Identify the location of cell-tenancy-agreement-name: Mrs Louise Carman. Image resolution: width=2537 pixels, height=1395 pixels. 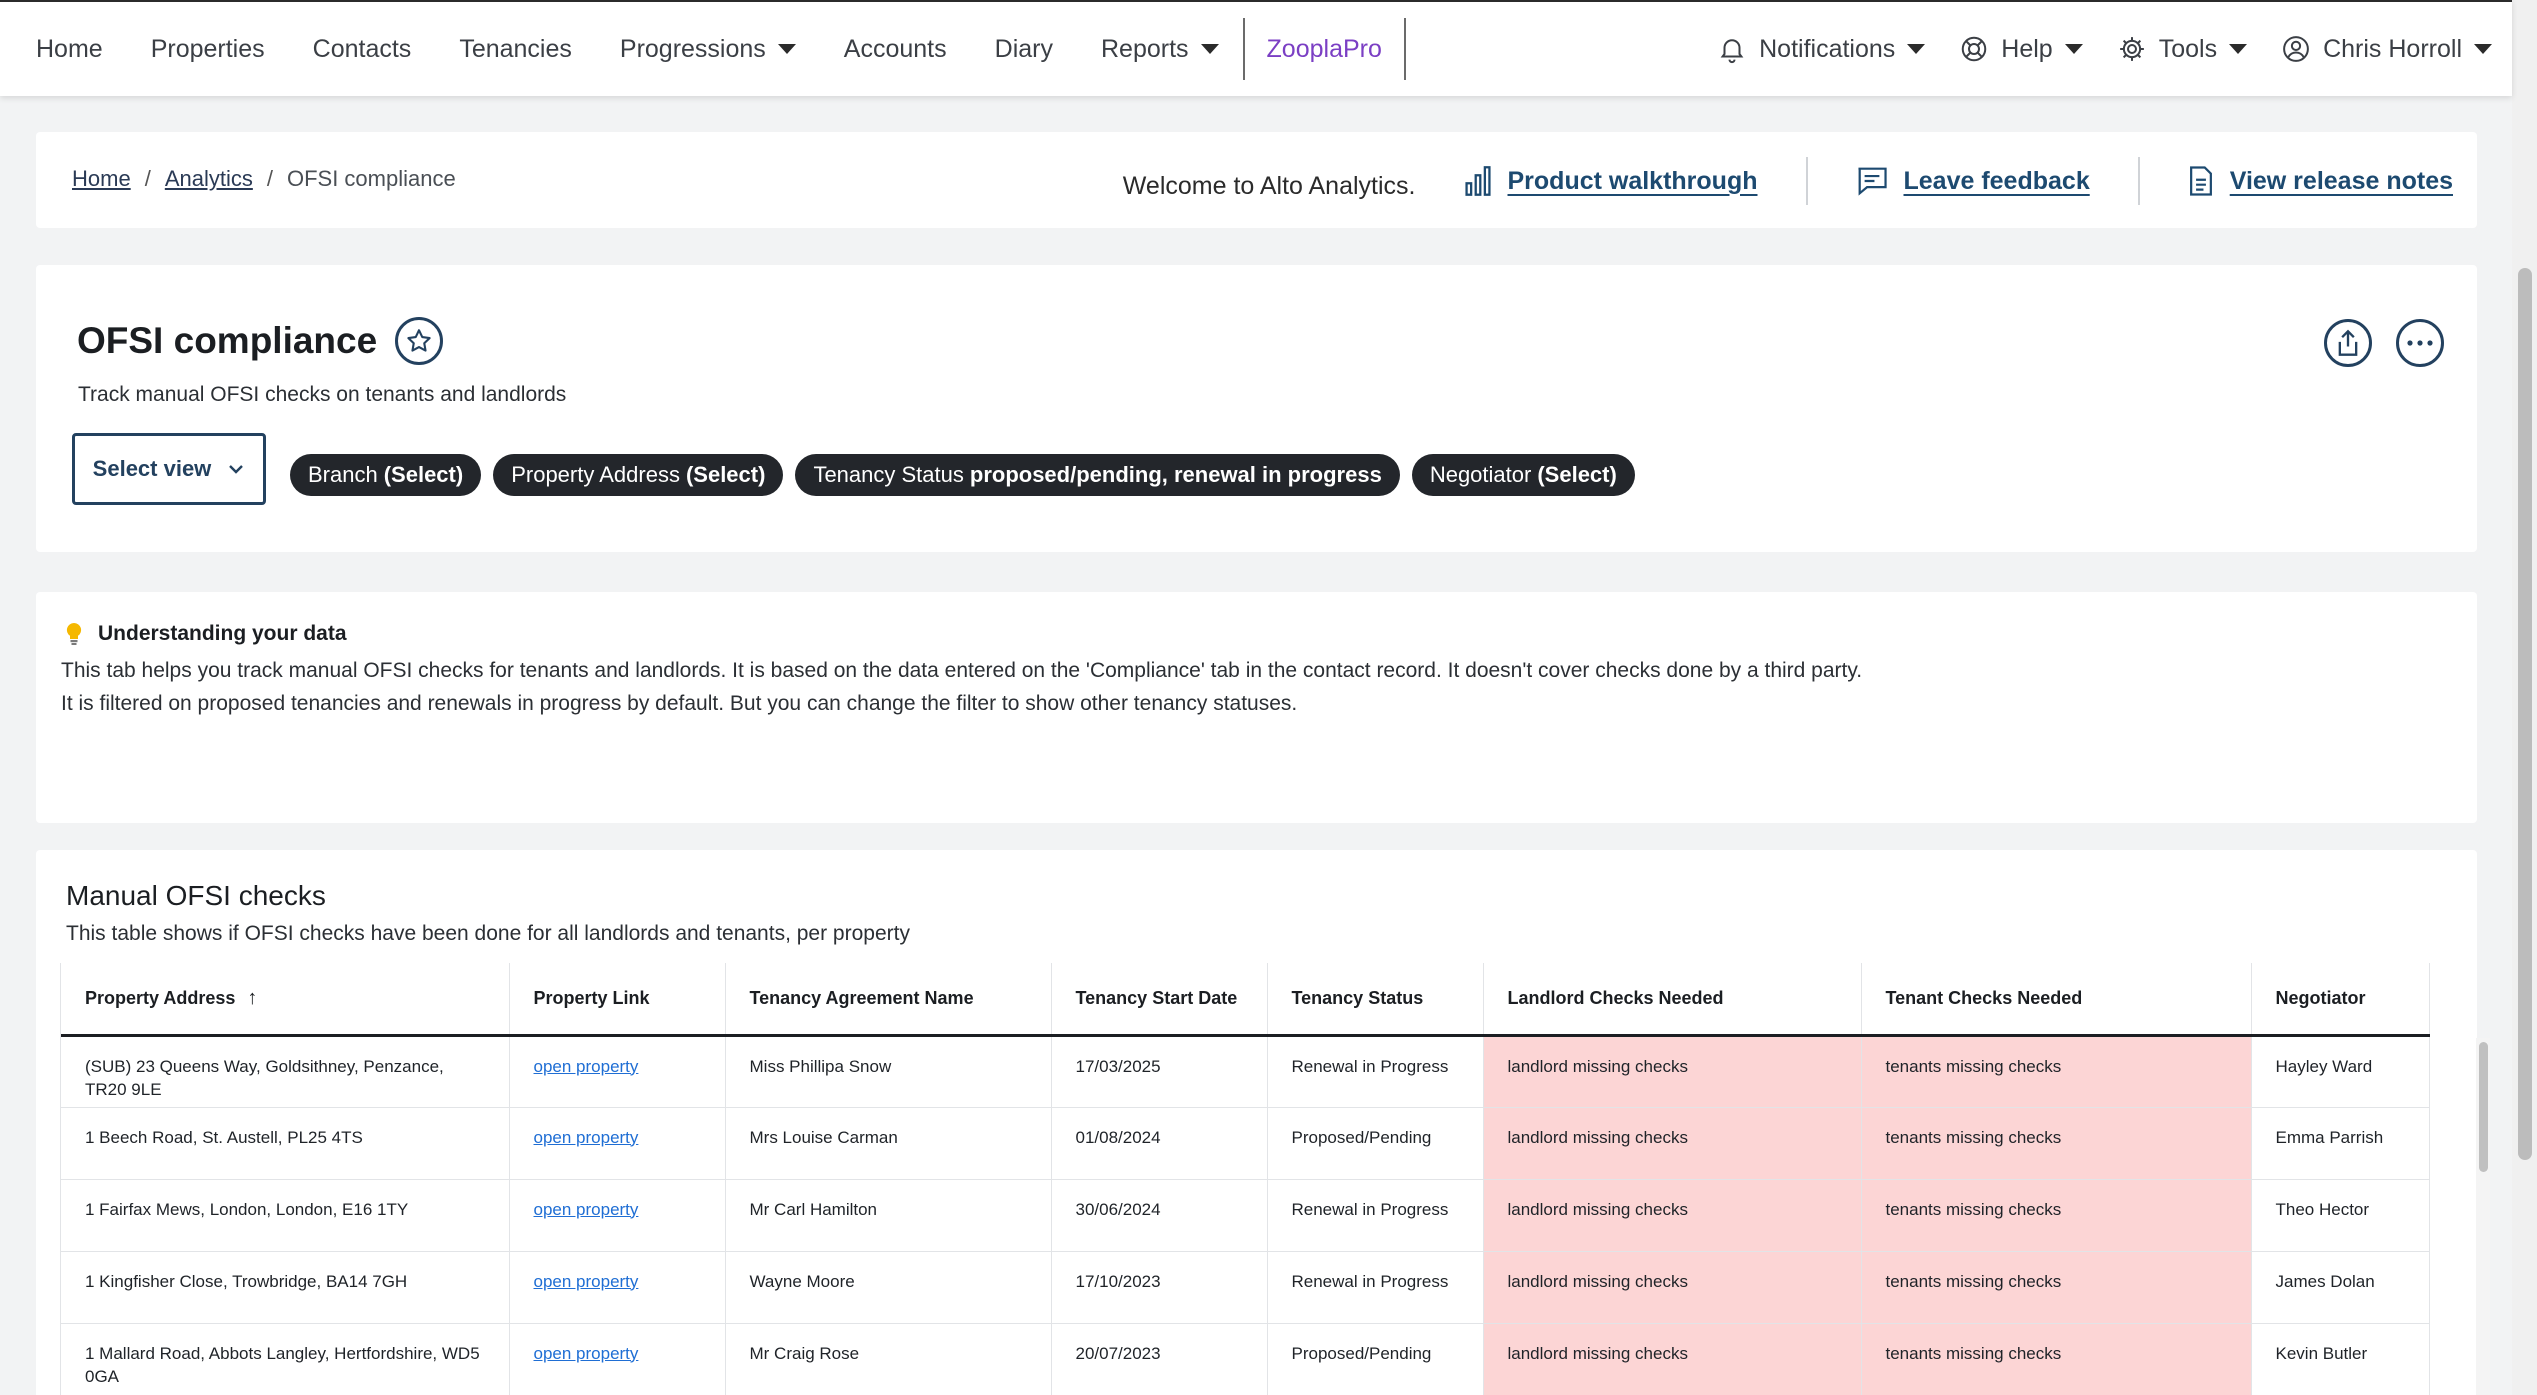
(888, 1143).